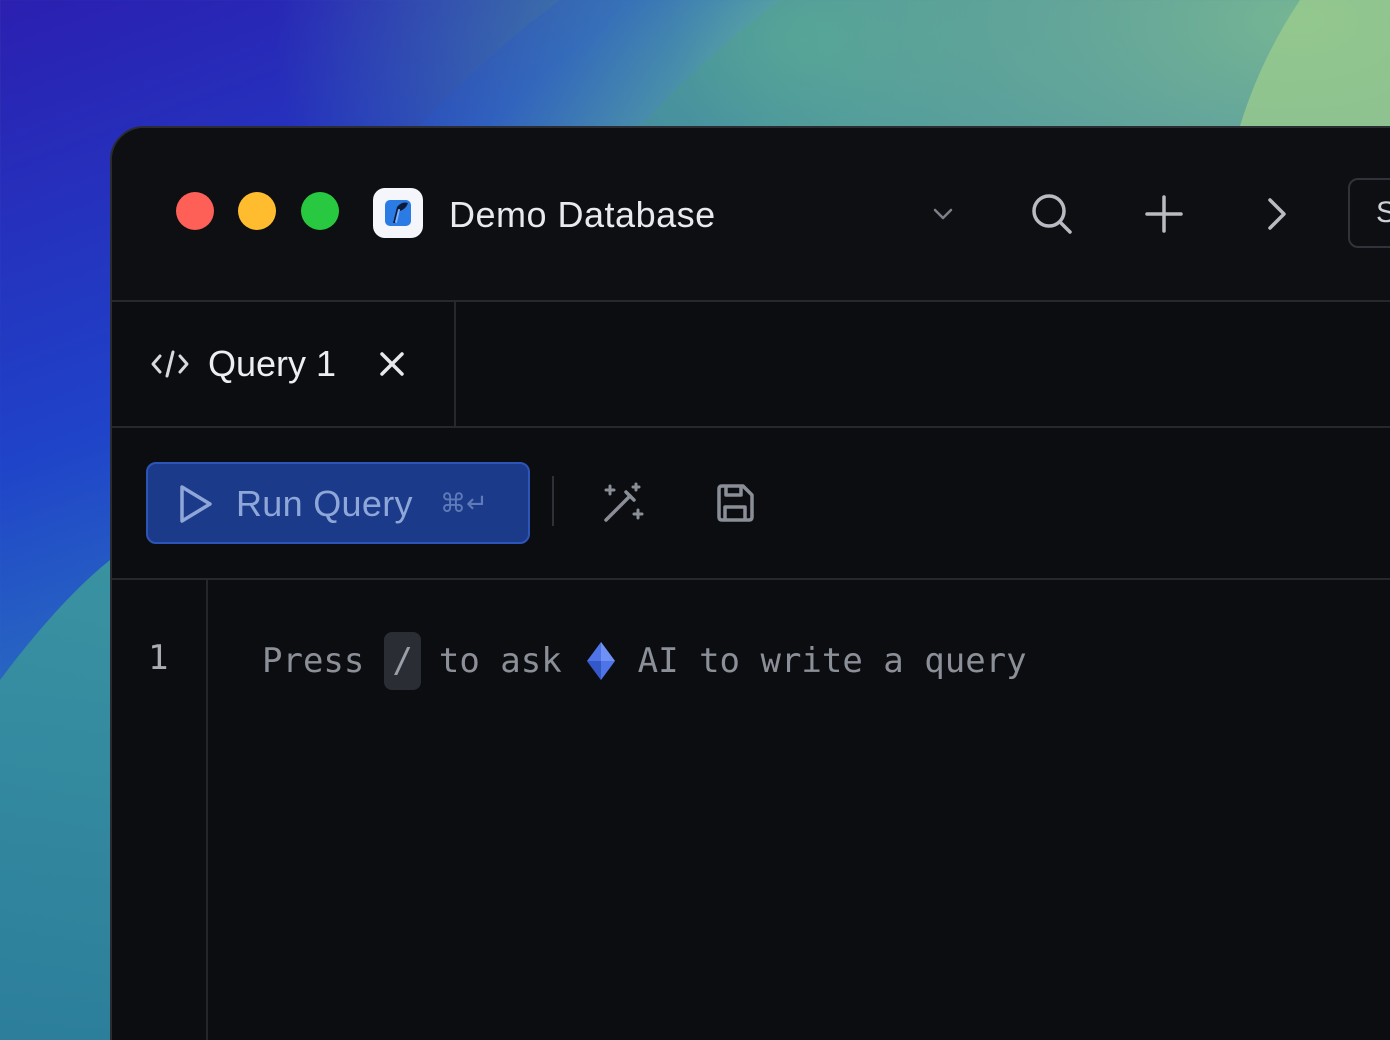 Image resolution: width=1390 pixels, height=1040 pixels. I want to click on tab-query-1: Query 1, so click(284, 364).